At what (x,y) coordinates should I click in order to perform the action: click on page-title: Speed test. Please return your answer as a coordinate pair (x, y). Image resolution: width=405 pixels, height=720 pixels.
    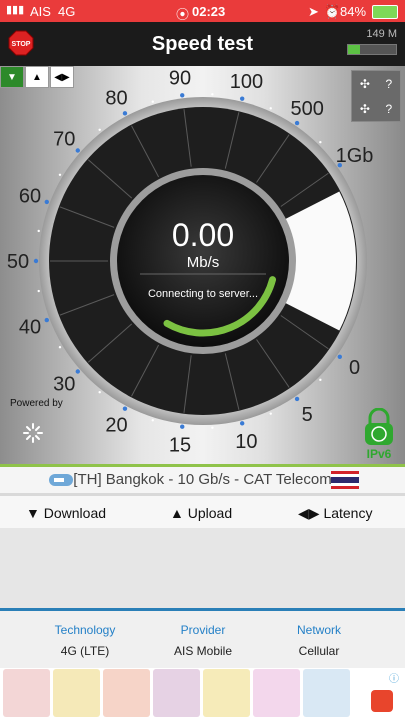
    Looking at the image, I should click on (202, 44).